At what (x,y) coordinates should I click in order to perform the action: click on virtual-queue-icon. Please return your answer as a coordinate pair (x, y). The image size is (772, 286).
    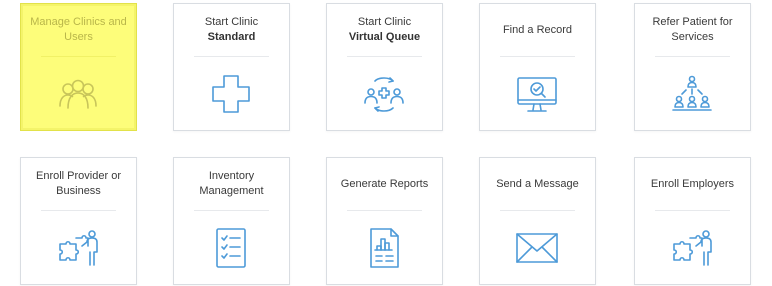
    Looking at the image, I should click on (384, 94).